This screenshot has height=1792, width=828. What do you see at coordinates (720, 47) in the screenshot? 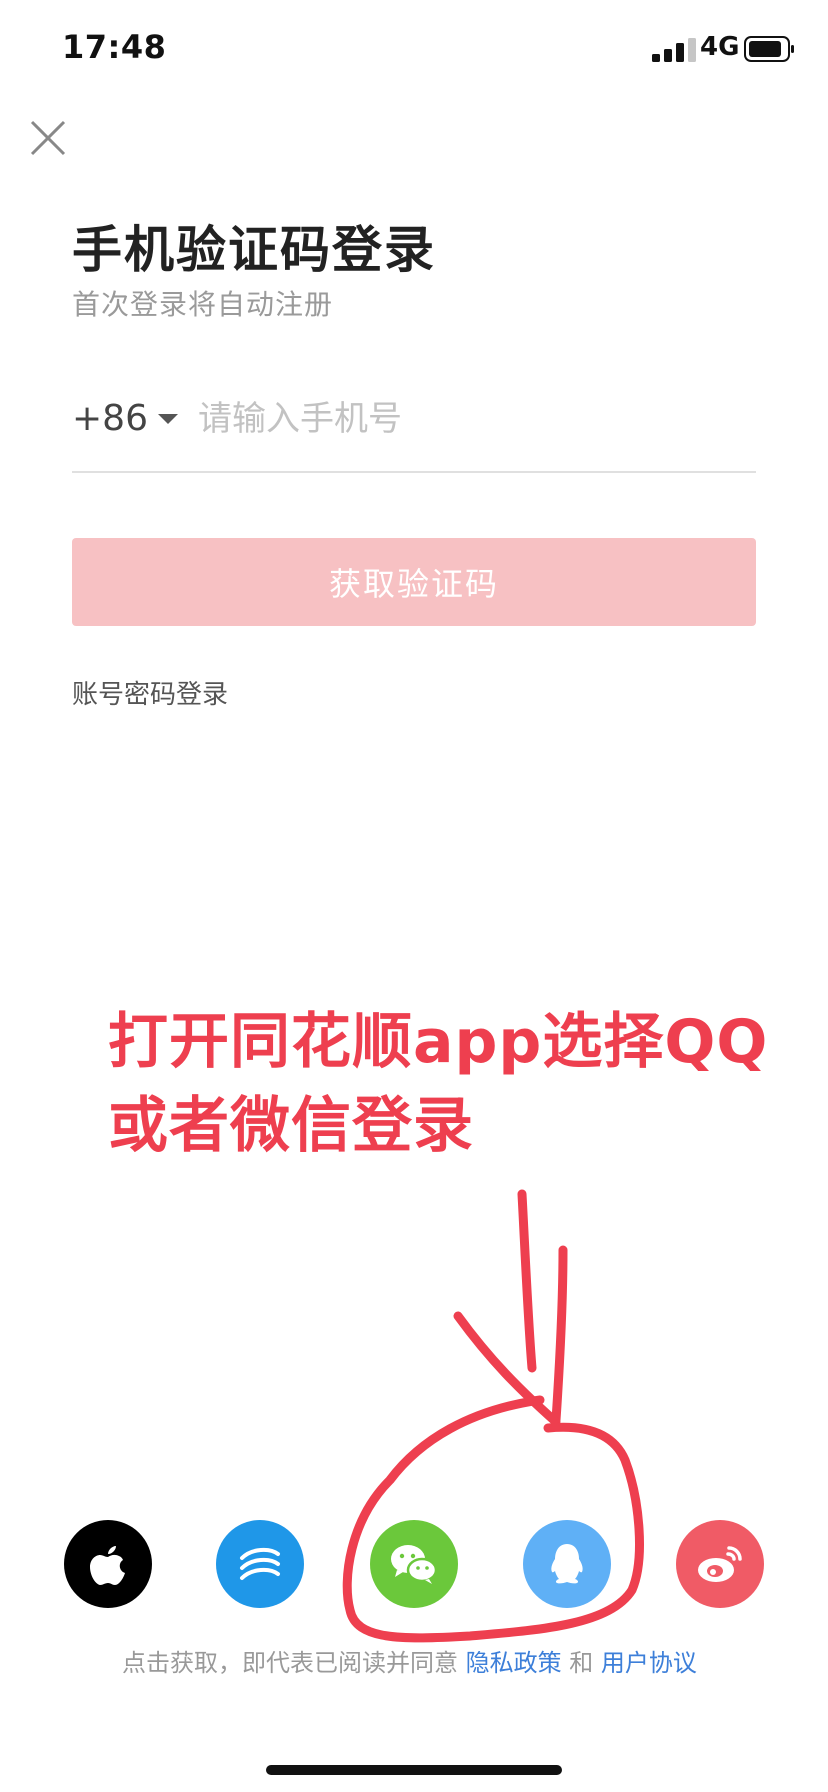
I see `network-label: 4G` at bounding box center [720, 47].